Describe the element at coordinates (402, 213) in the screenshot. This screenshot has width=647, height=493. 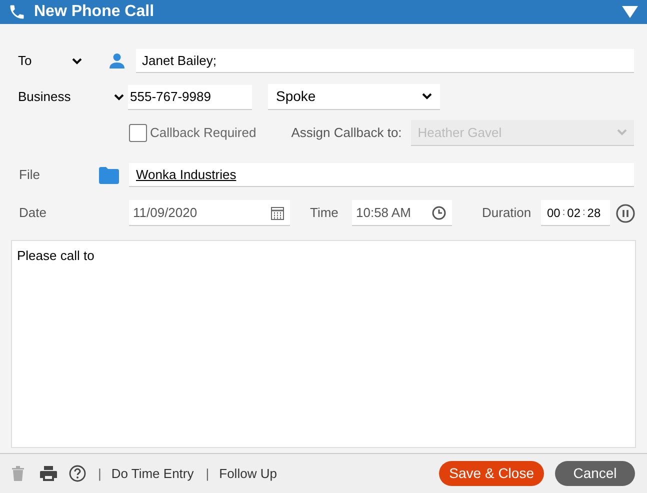
I see `time-field: 10:58 AM` at that location.